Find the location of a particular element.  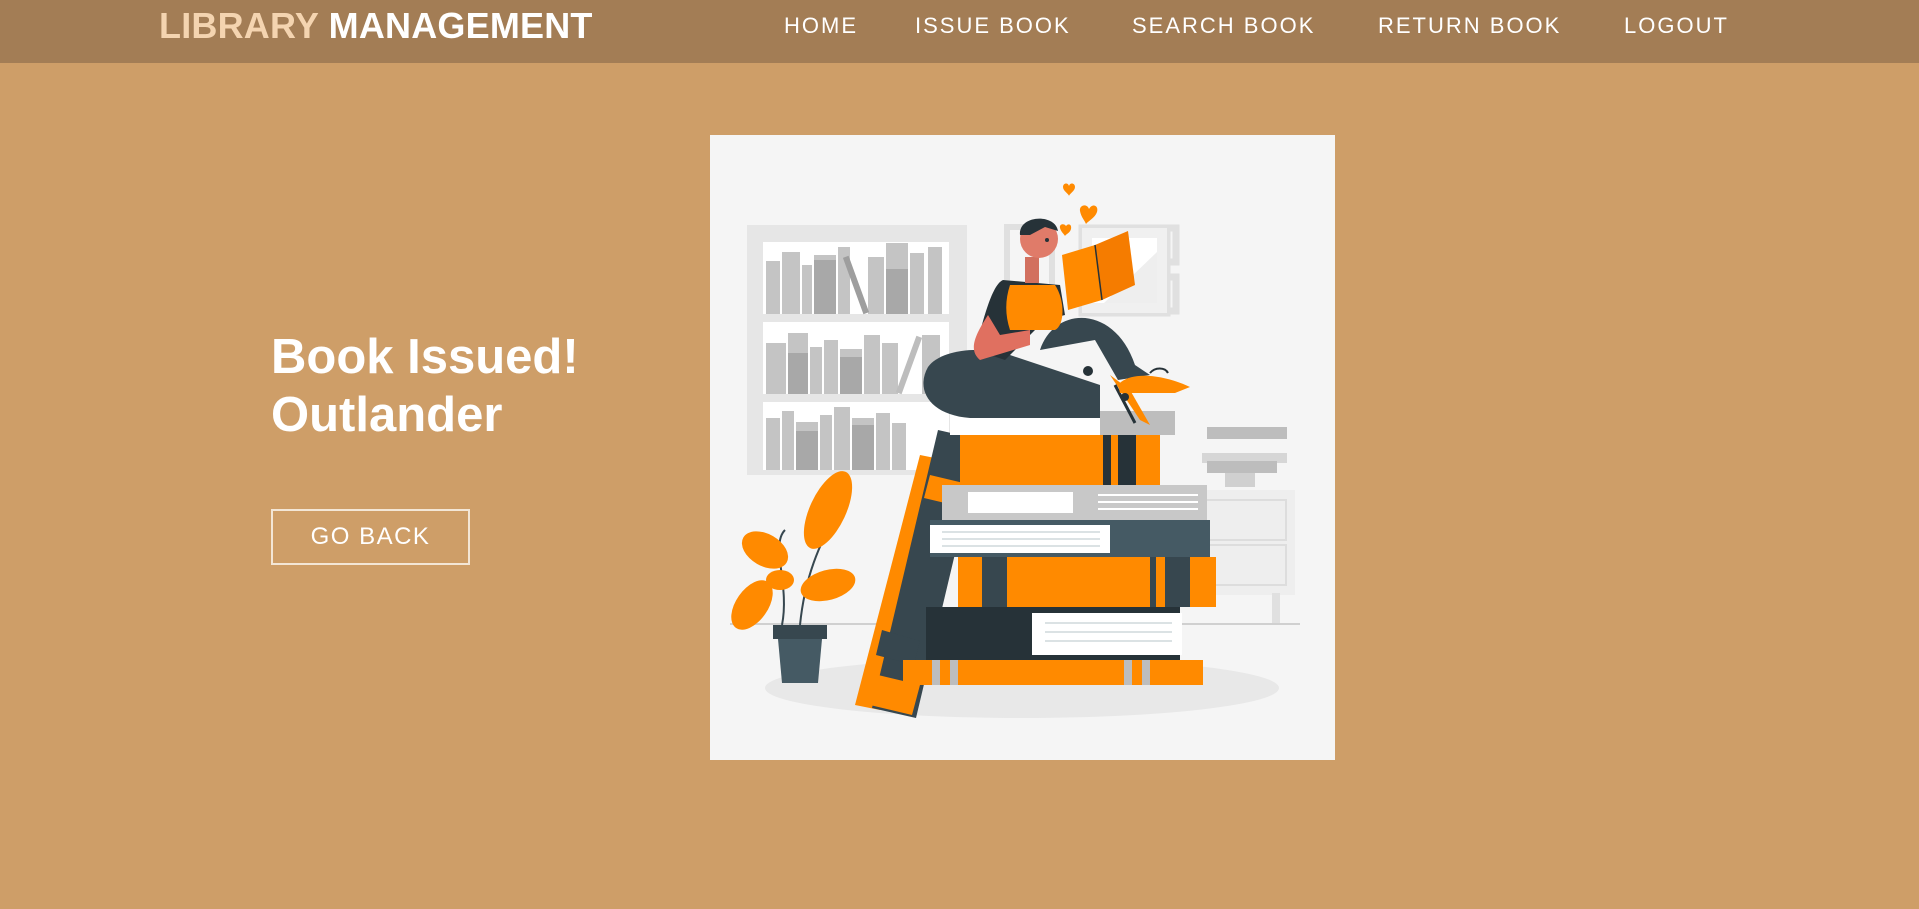

issued-book-title: Outlander is located at coordinates (387, 415).